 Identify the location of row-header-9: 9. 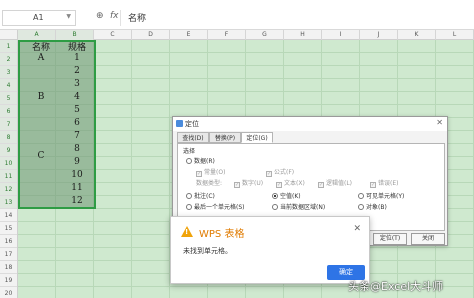
(8, 150).